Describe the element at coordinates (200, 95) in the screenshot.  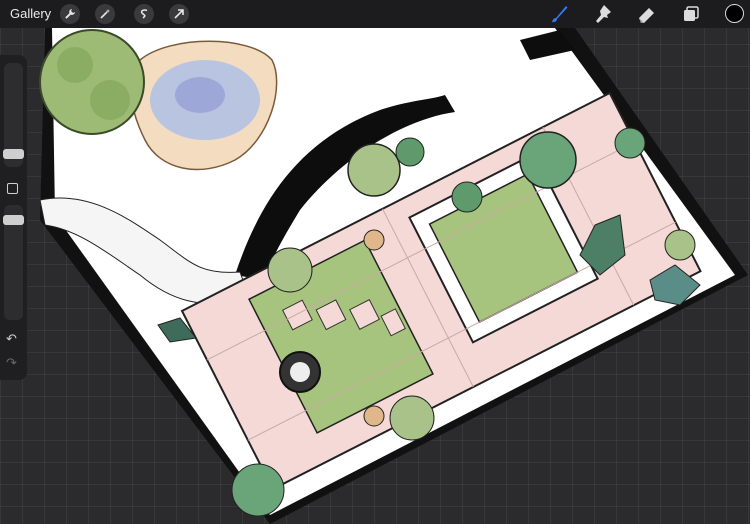
I see `pond-deep` at that location.